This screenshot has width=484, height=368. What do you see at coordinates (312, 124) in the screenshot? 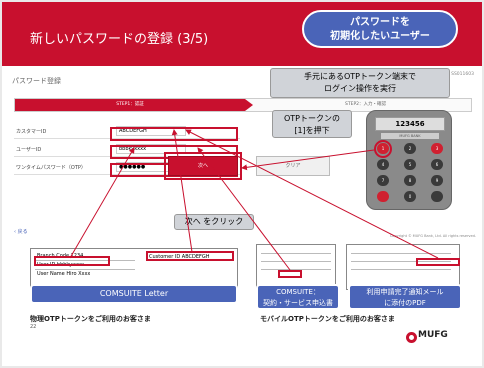
I see `otp-press-callout: OTPトークンの [1]を押下` at bounding box center [312, 124].